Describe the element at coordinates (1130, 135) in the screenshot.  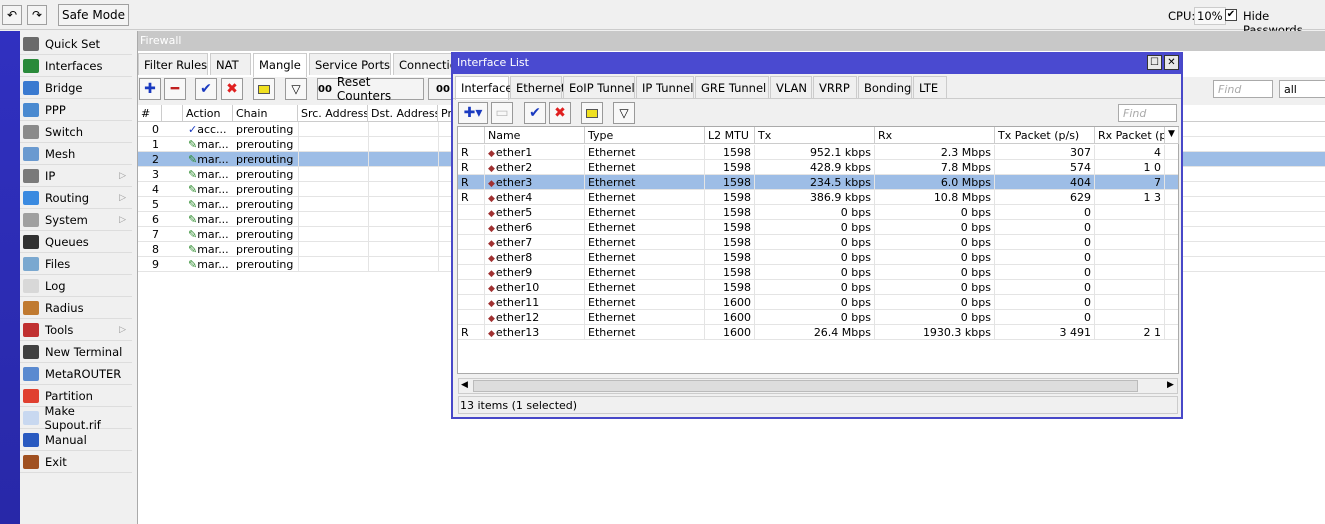
I see `column-header: Rx Packet (p.` at that location.